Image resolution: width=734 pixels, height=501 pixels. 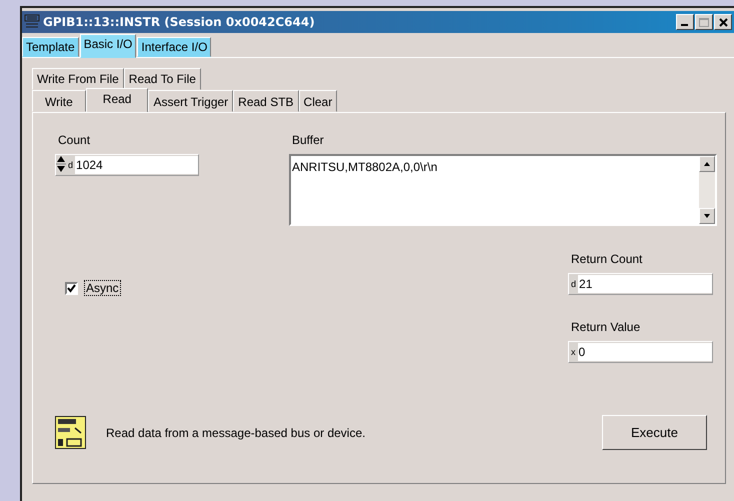 What do you see at coordinates (318, 101) in the screenshot?
I see `tab: Clear` at bounding box center [318, 101].